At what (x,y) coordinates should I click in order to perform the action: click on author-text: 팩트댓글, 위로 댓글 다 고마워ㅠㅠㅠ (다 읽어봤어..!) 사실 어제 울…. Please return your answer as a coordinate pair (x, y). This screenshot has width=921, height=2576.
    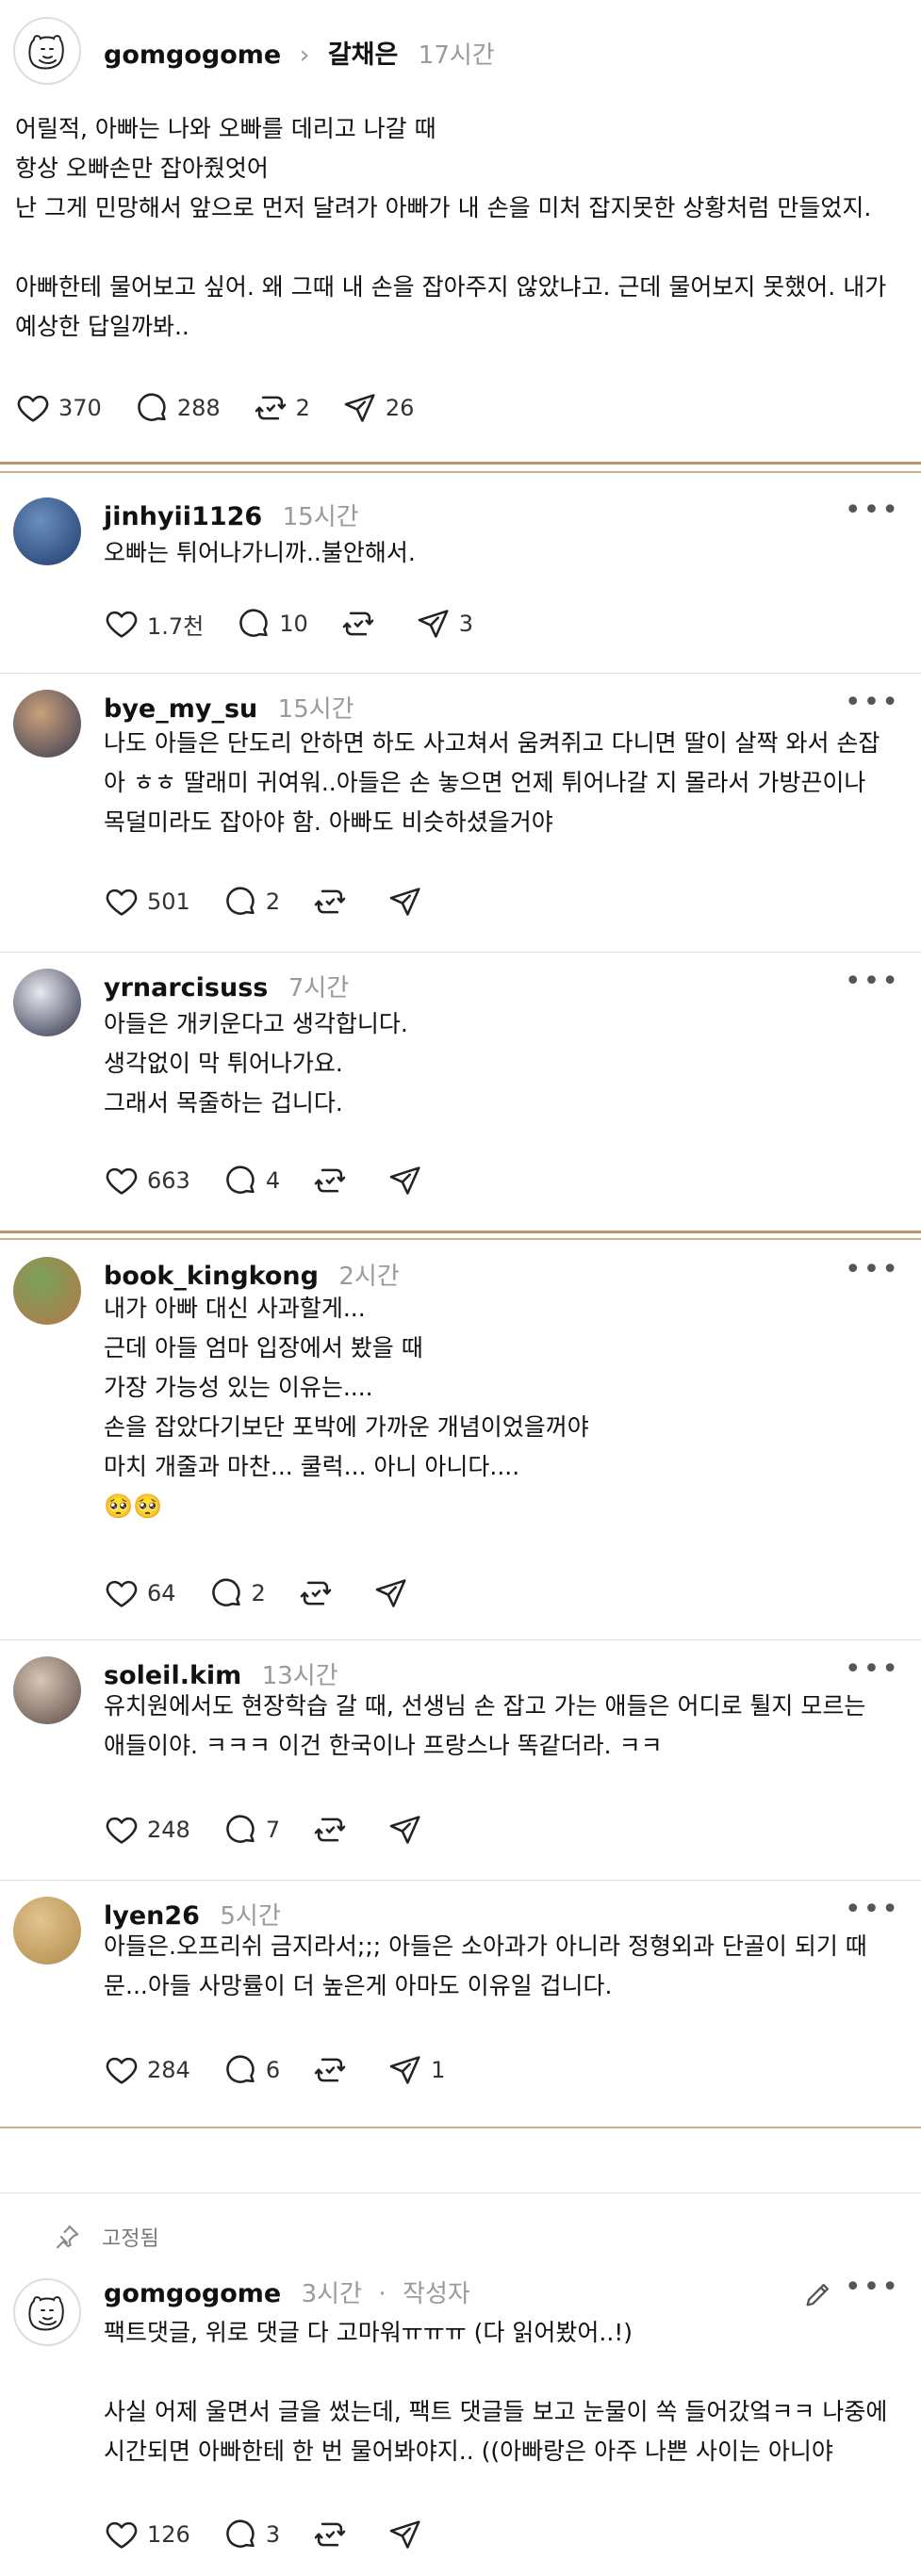
    Looking at the image, I should click on (496, 2392).